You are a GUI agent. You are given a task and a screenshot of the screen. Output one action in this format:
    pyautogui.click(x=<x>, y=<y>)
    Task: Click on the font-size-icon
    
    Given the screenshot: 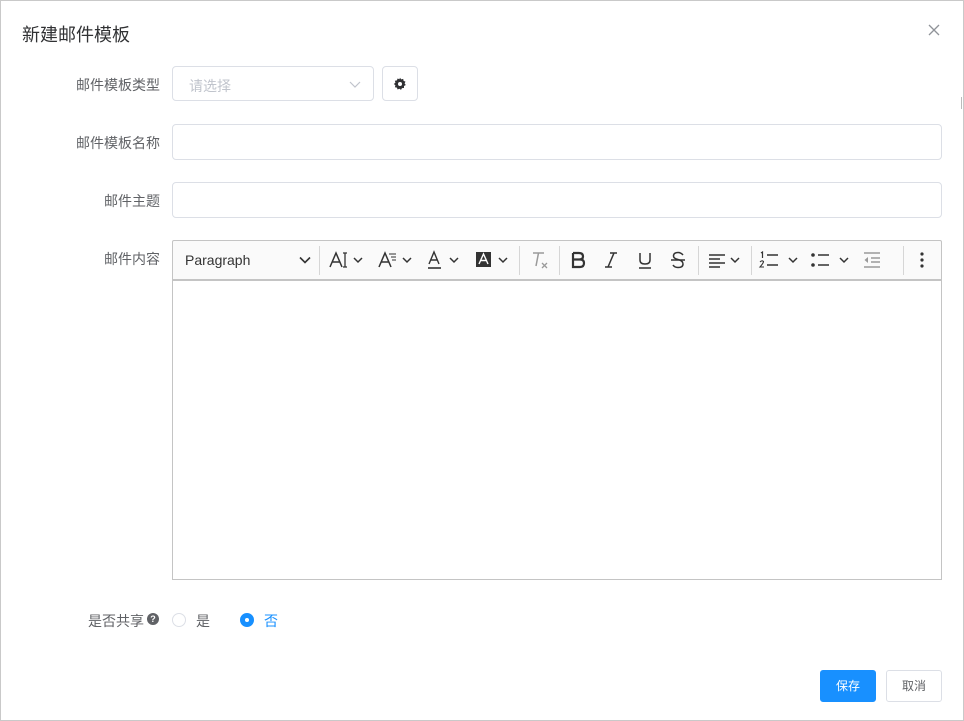 What is the action you would take?
    pyautogui.click(x=346, y=259)
    